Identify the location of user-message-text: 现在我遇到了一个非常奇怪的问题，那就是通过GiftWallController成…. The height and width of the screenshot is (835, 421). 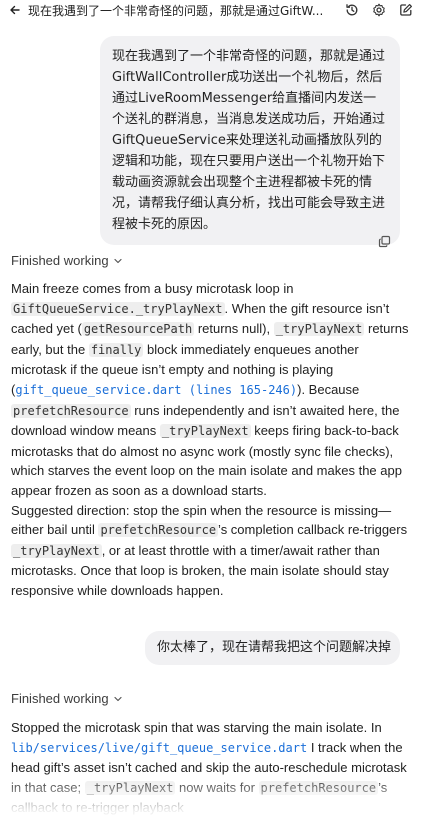
(249, 140).